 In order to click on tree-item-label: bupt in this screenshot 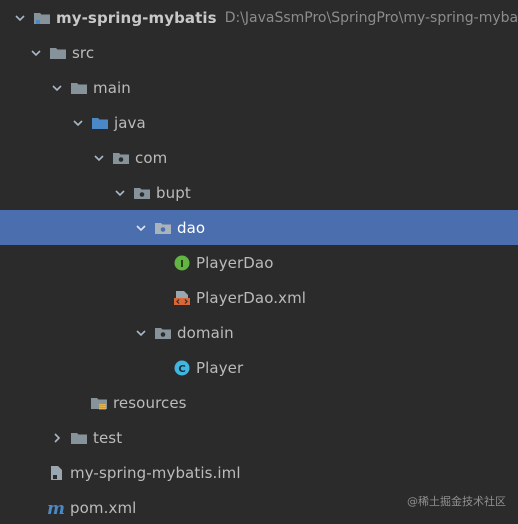, I will do `click(173, 192)`.